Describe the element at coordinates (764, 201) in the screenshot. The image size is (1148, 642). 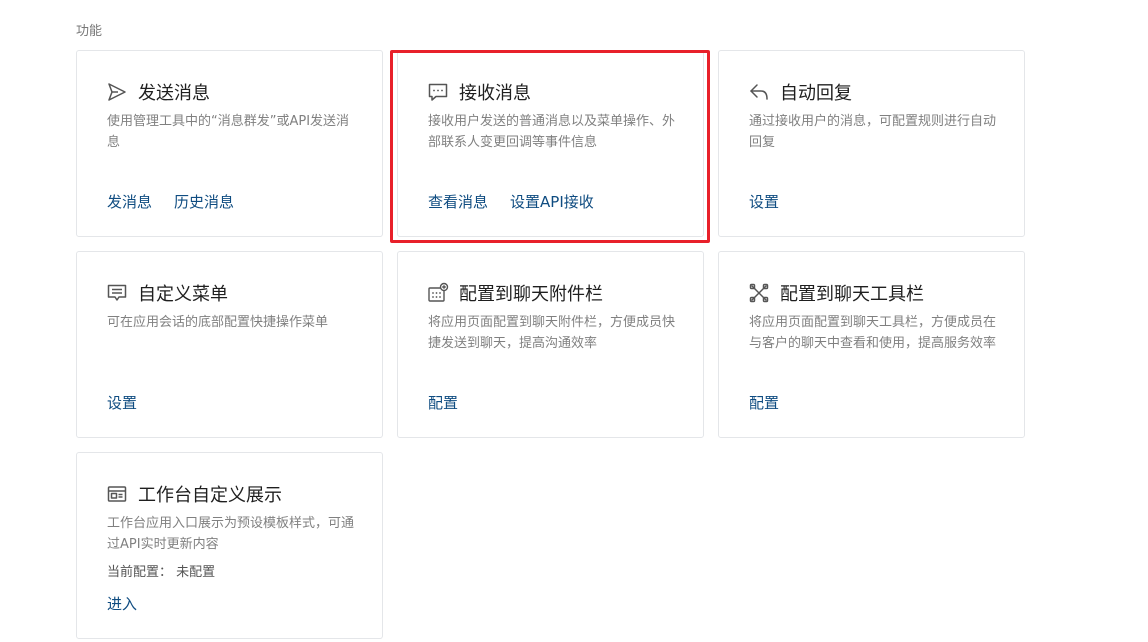
I see `auto-reply-settings-link: 设置` at that location.